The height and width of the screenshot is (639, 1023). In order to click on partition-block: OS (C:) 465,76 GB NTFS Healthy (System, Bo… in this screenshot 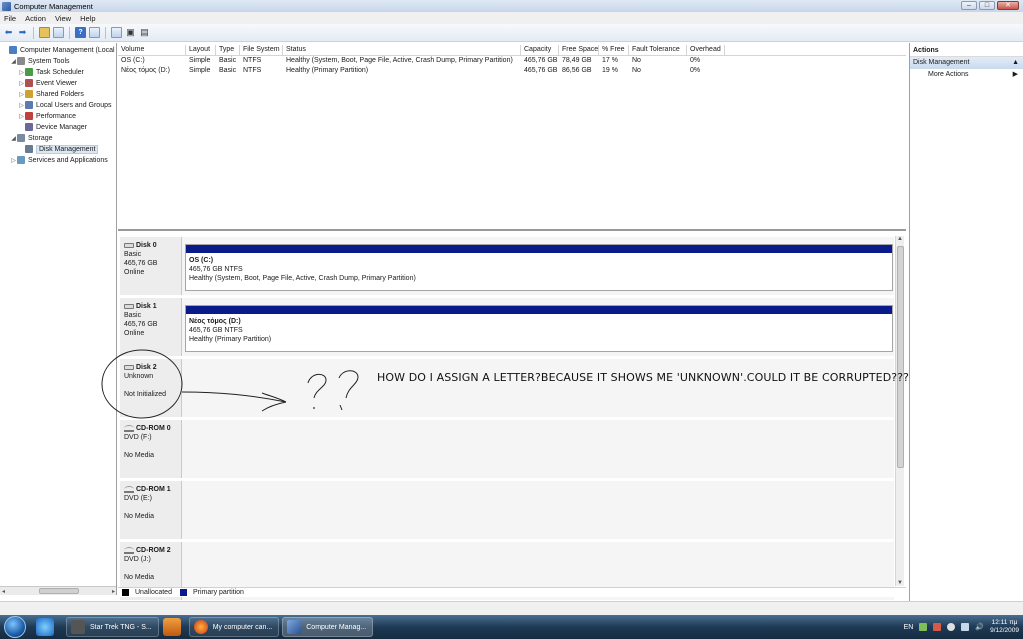, I will do `click(539, 267)`.